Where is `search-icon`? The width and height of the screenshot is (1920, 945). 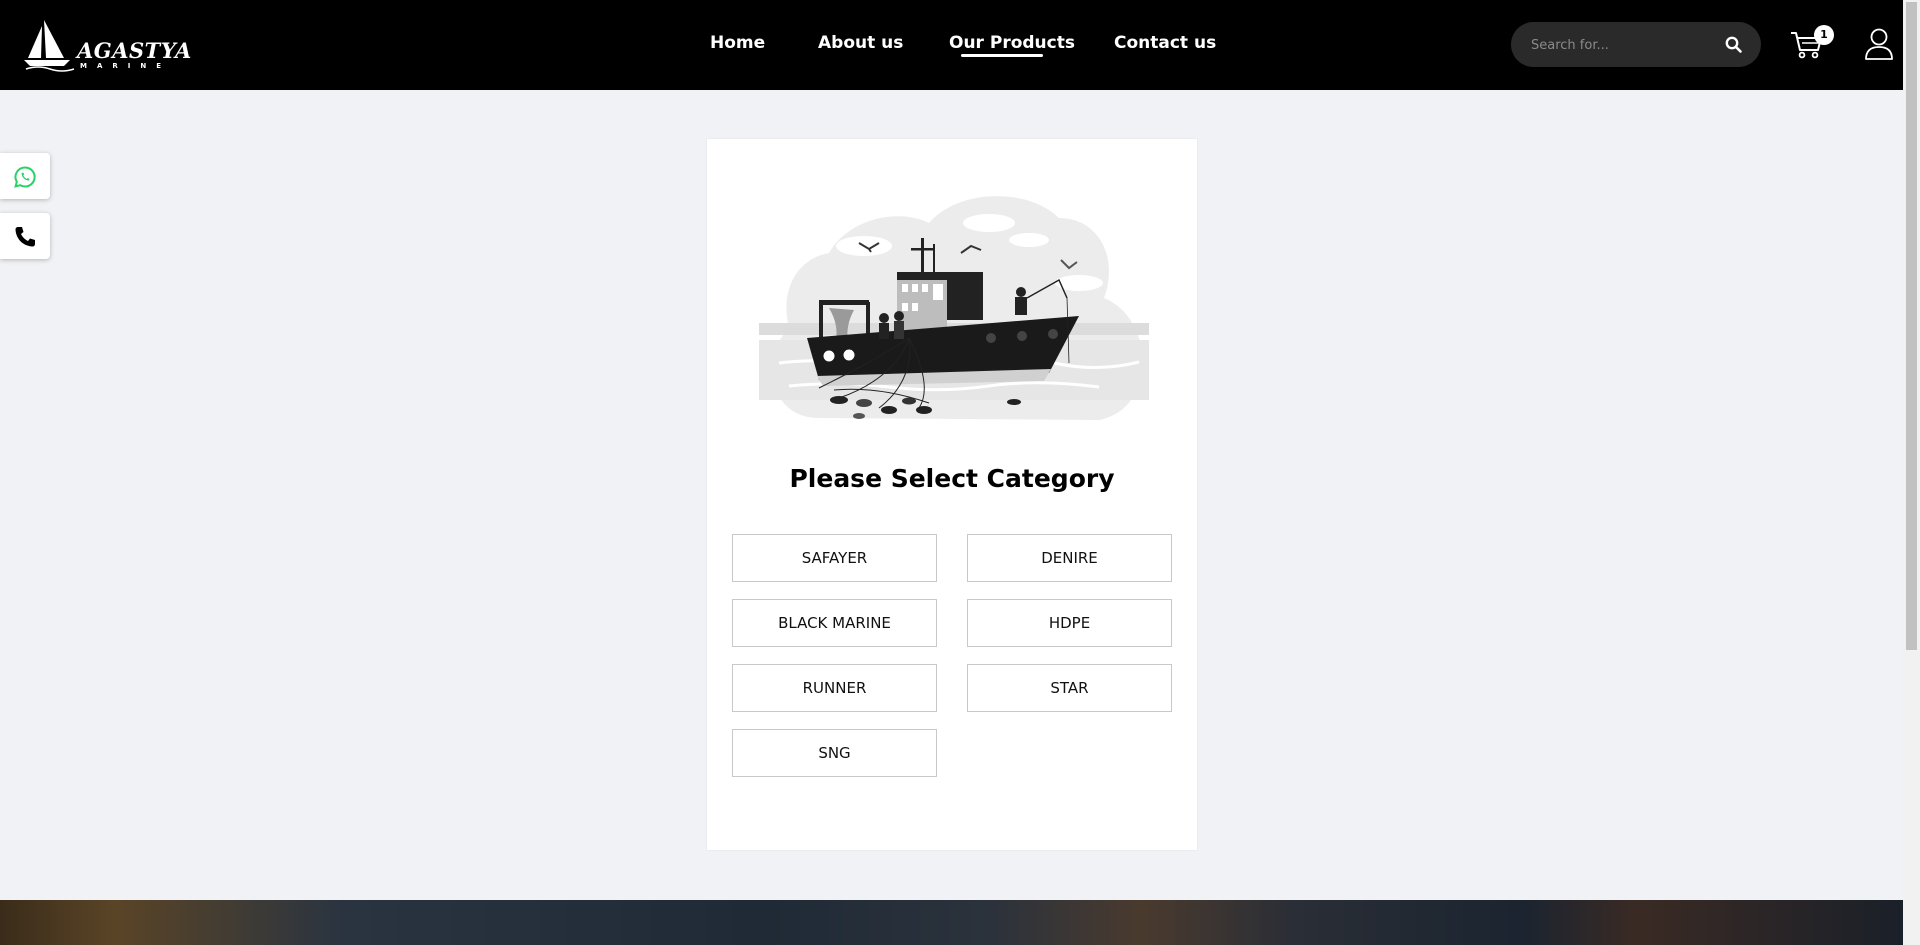
search-icon is located at coordinates (1734, 45).